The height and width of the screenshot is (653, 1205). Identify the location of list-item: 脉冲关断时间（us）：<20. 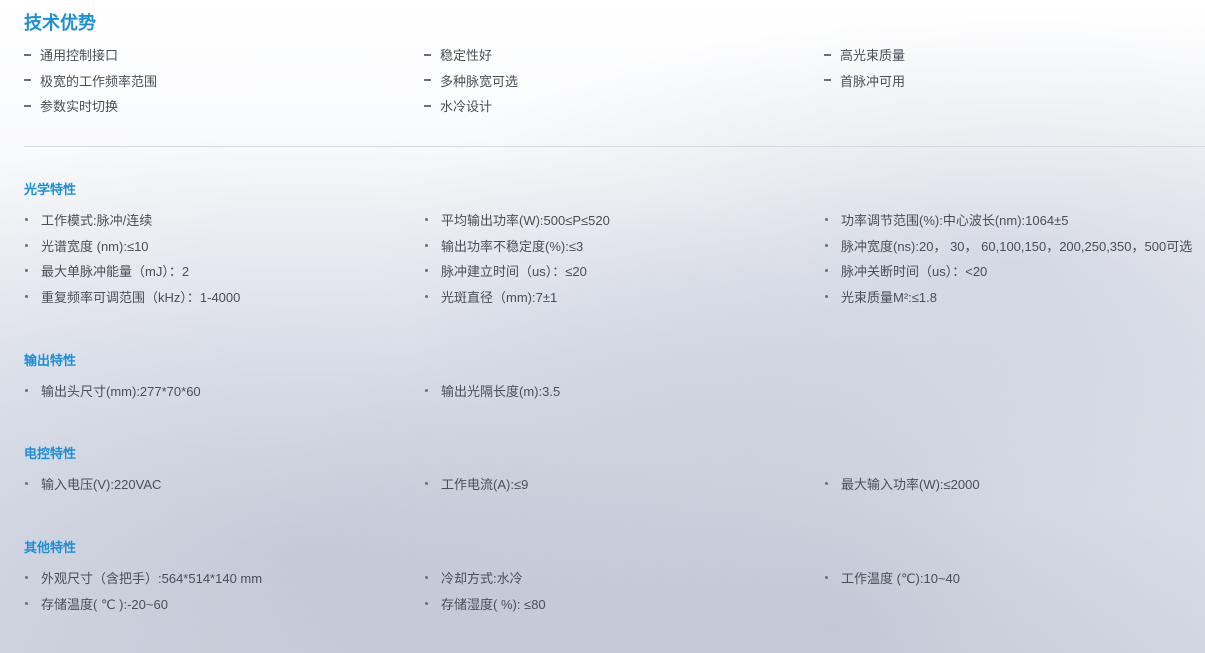
(1014, 271).